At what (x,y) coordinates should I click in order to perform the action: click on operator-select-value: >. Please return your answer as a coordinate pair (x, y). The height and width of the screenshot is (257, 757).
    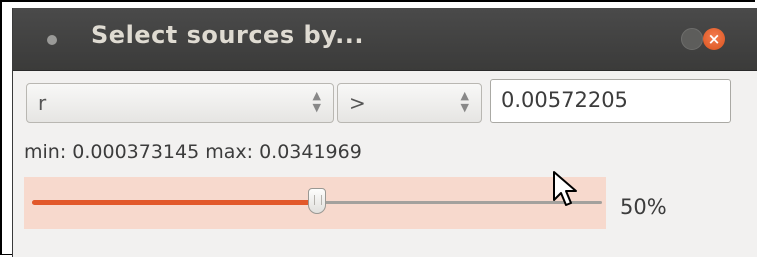
    Looking at the image, I should click on (357, 103).